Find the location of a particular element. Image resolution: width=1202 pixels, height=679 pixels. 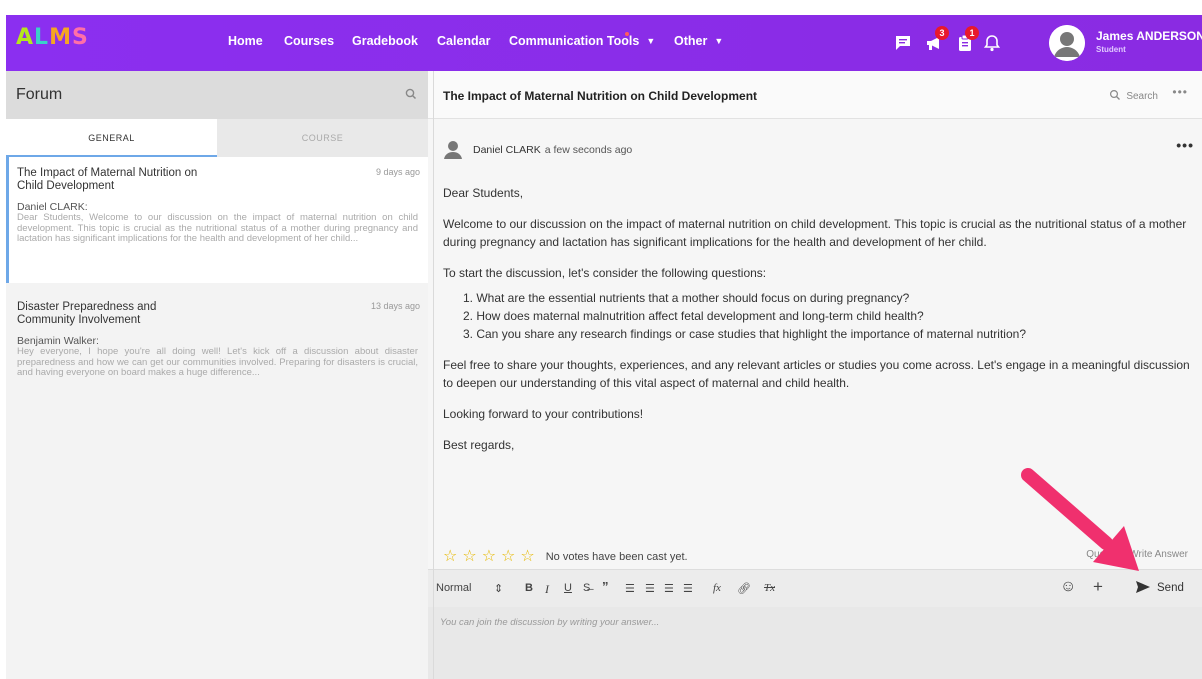

messages-icon is located at coordinates (903, 43).